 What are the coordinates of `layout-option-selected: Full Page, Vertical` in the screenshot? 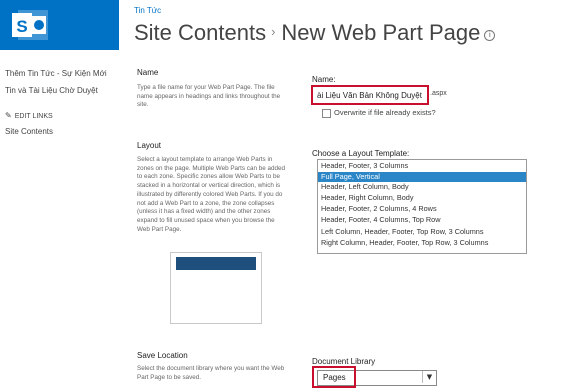 It's located at (422, 176).